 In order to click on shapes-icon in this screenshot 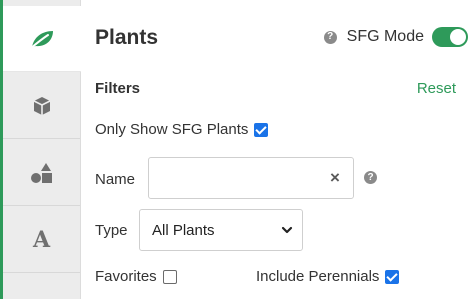, I will do `click(41, 172)`.